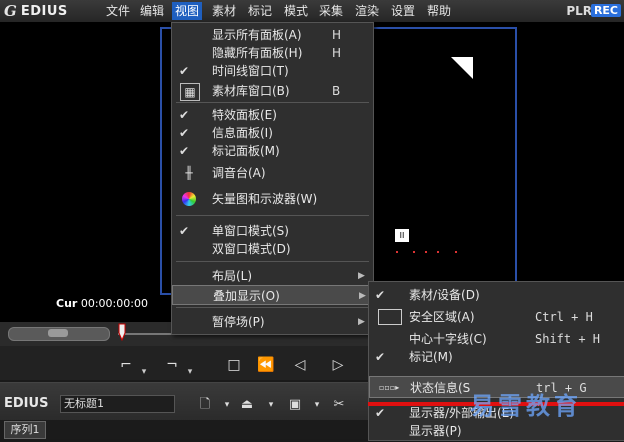 Image resolution: width=624 pixels, height=442 pixels. I want to click on menu-file: 文件, so click(118, 11).